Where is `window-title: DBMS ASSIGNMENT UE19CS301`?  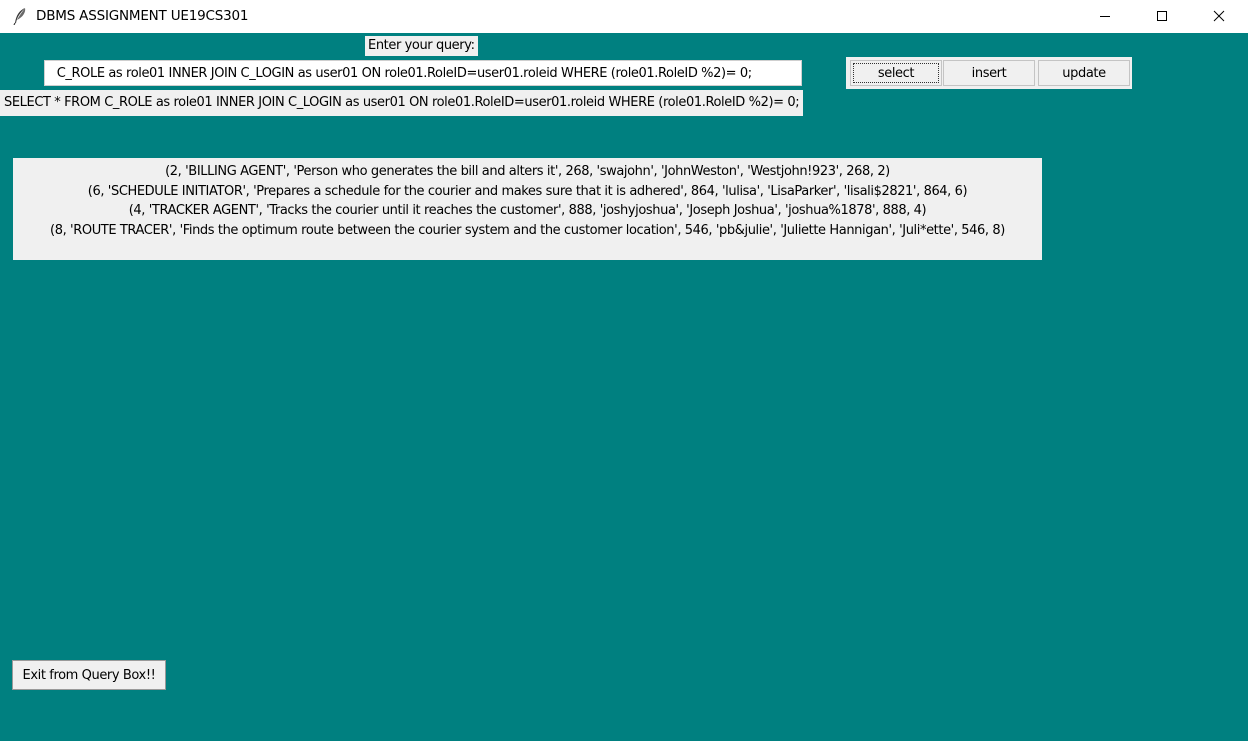 window-title: DBMS ASSIGNMENT UE19CS301 is located at coordinates (142, 16).